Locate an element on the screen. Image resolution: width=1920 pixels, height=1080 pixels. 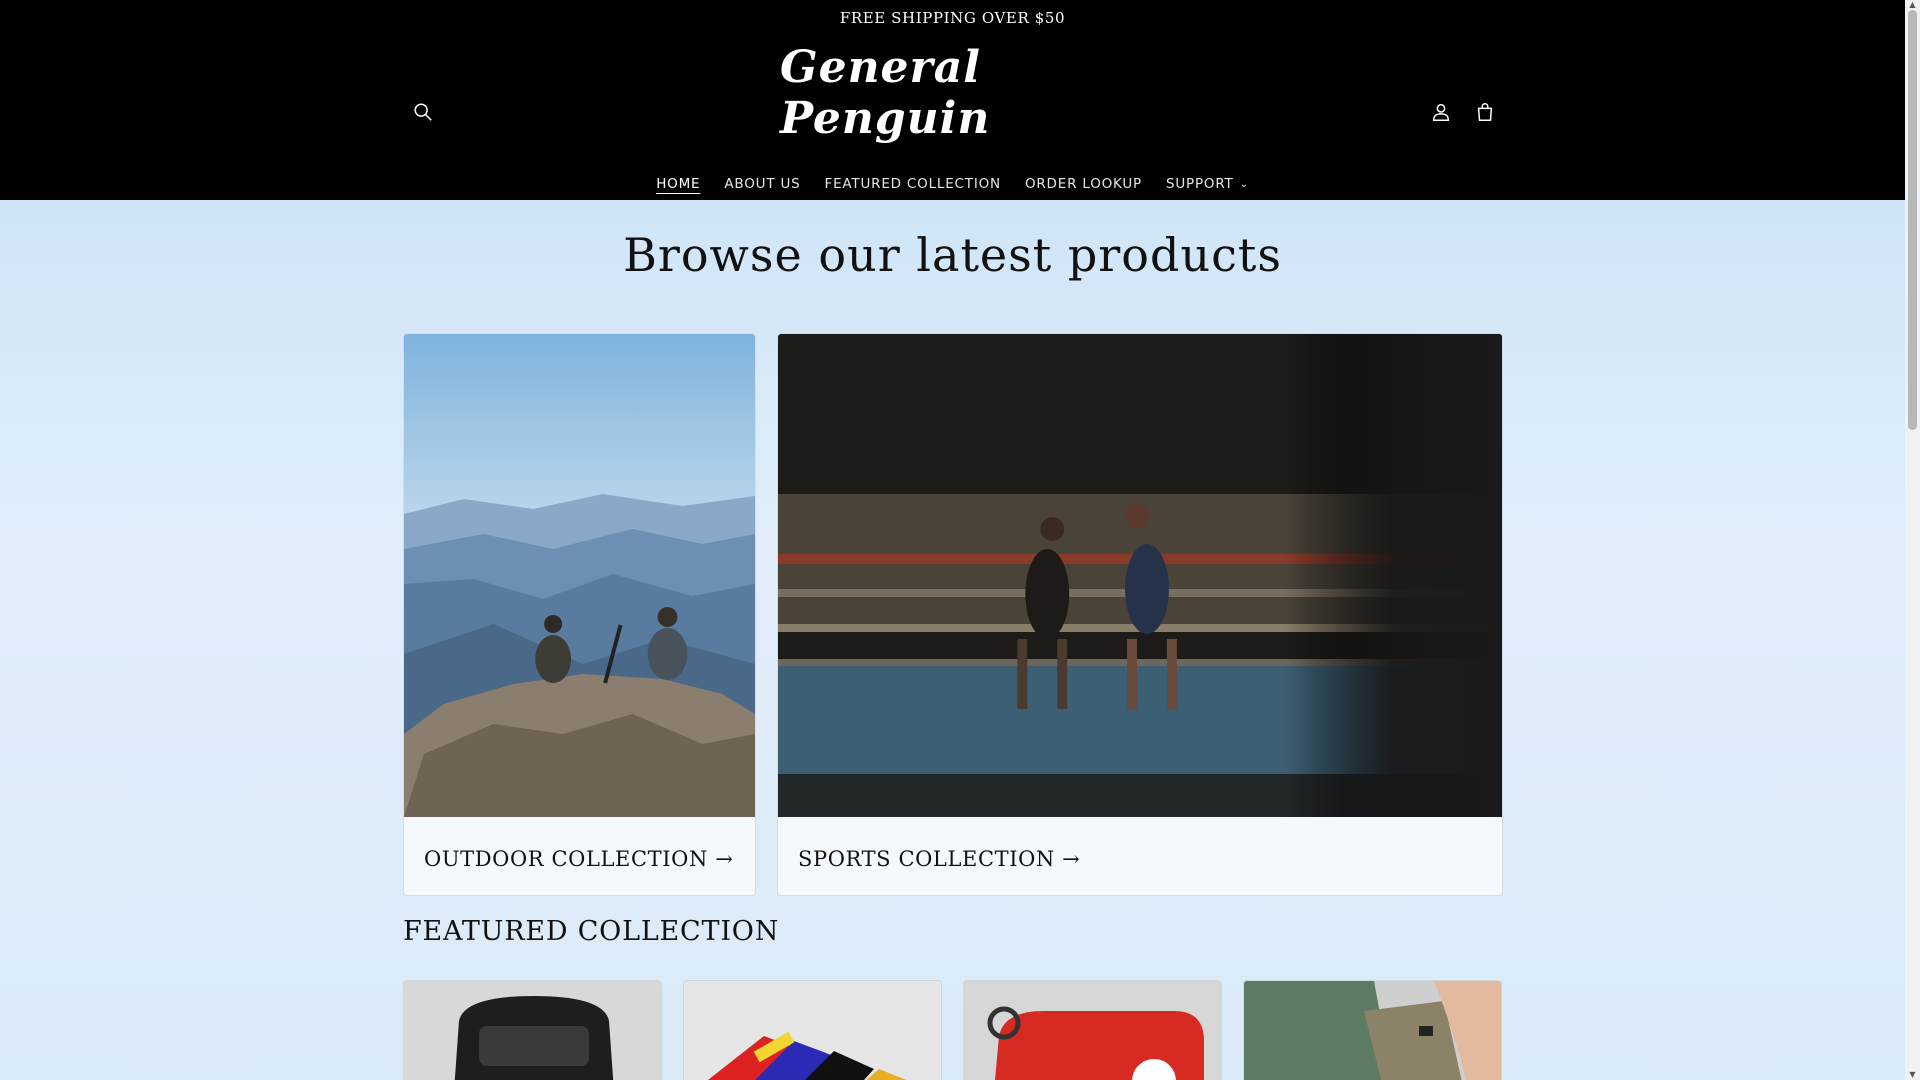
nav-label: ORDER LOOKUP is located at coordinates (1083, 184).